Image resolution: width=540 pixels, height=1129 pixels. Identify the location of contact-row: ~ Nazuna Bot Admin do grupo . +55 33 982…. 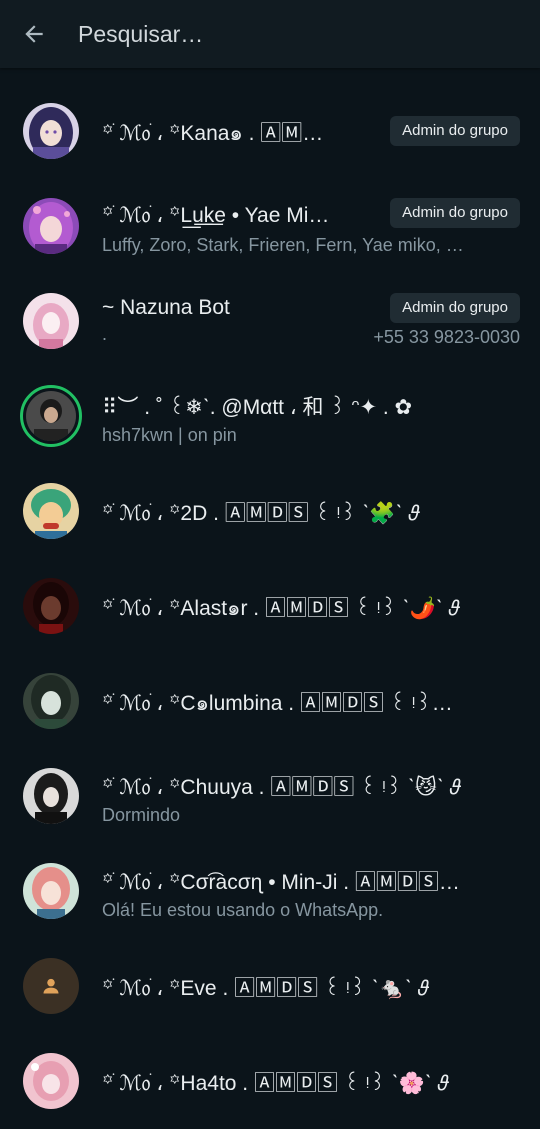
(270, 321).